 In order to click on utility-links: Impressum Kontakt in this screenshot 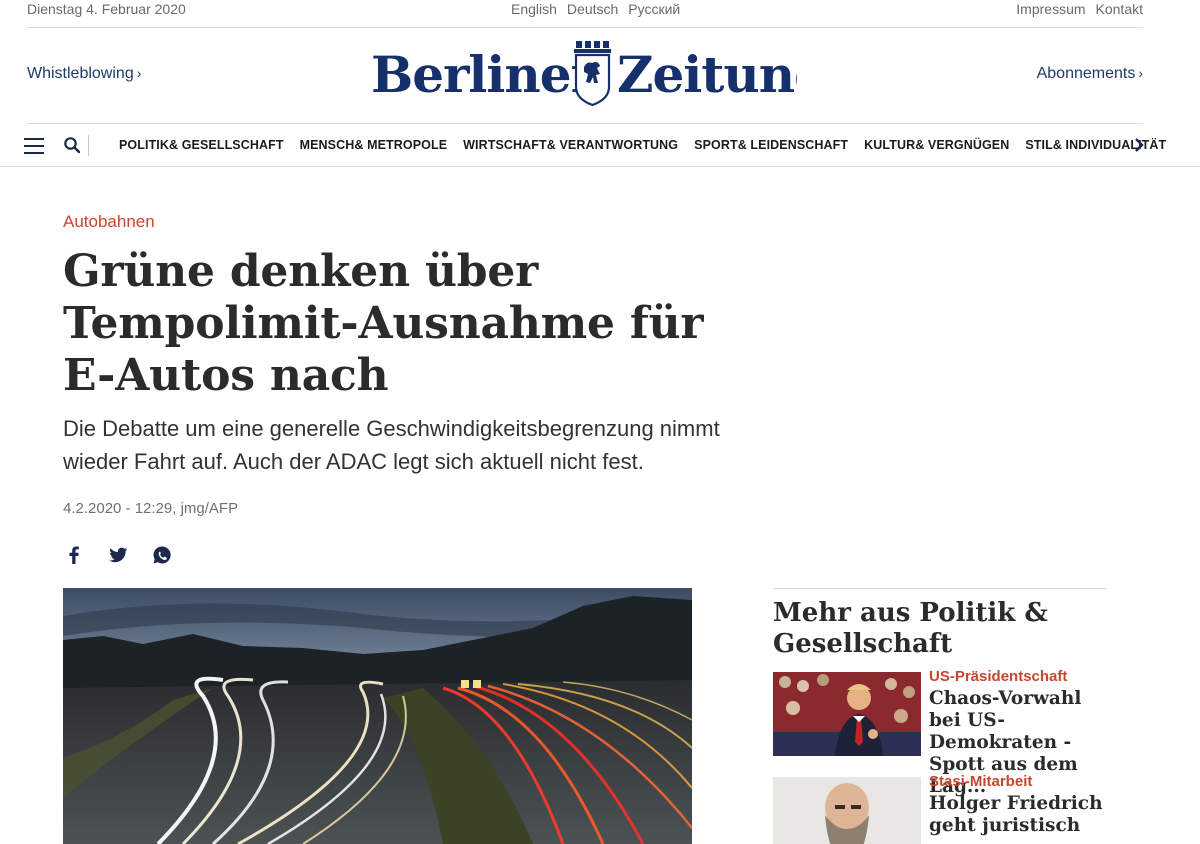, I will do `click(1079, 9)`.